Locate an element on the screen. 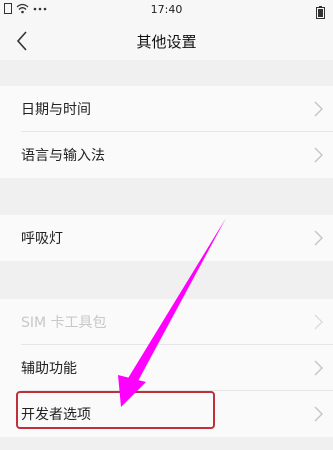  status-bar: 17:40 is located at coordinates (166, 11).